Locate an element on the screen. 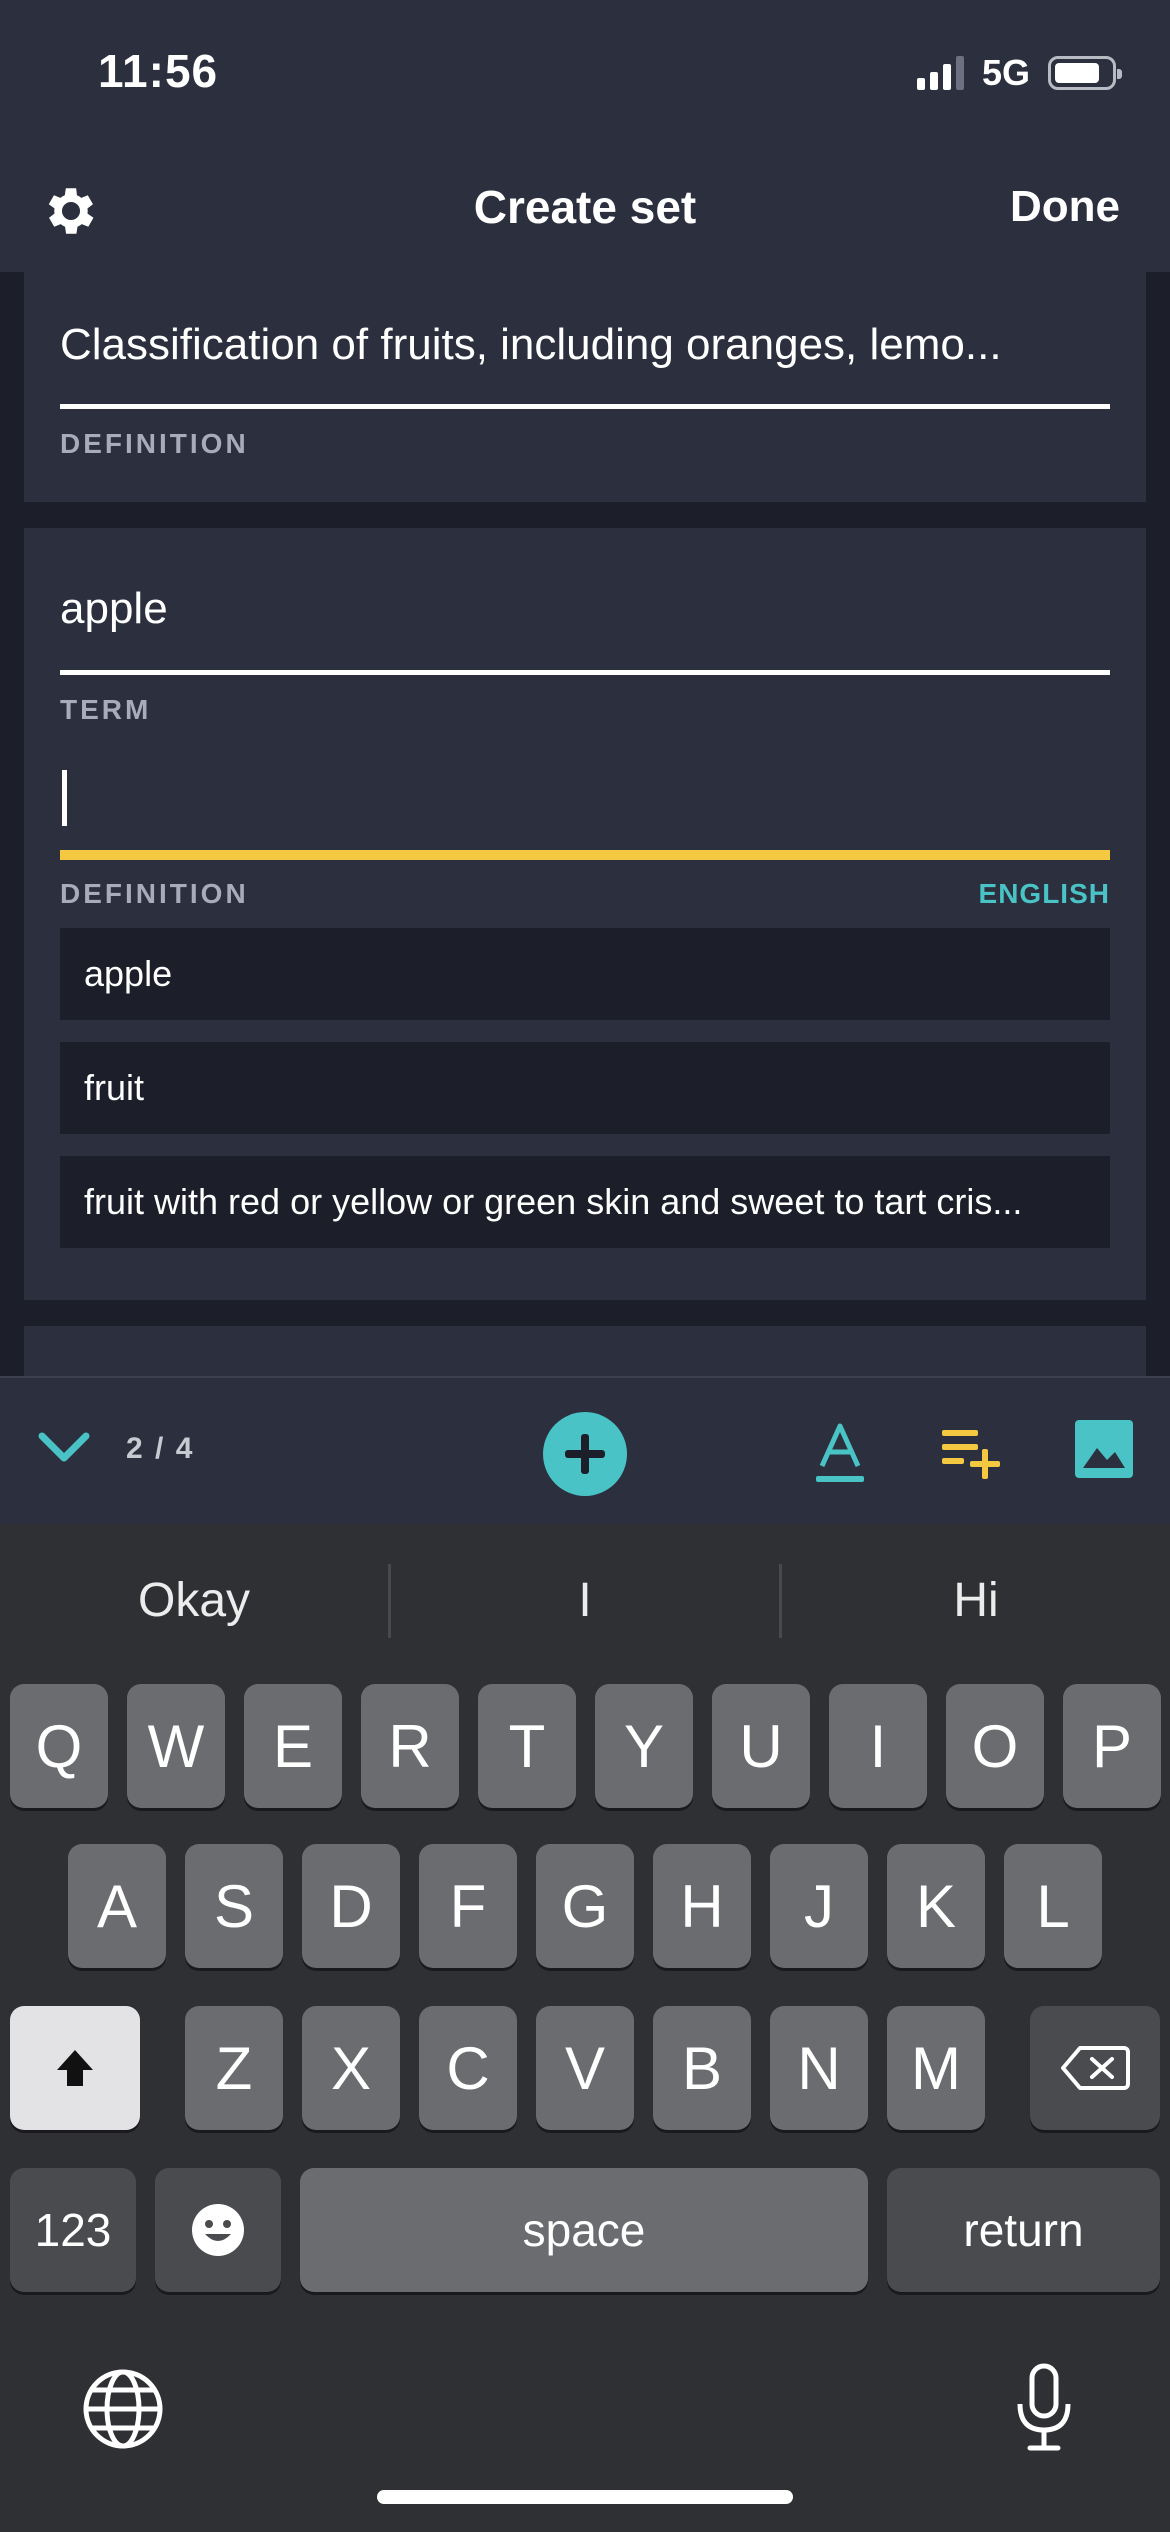 The image size is (1170, 2532). page-title: Create set is located at coordinates (585, 207).